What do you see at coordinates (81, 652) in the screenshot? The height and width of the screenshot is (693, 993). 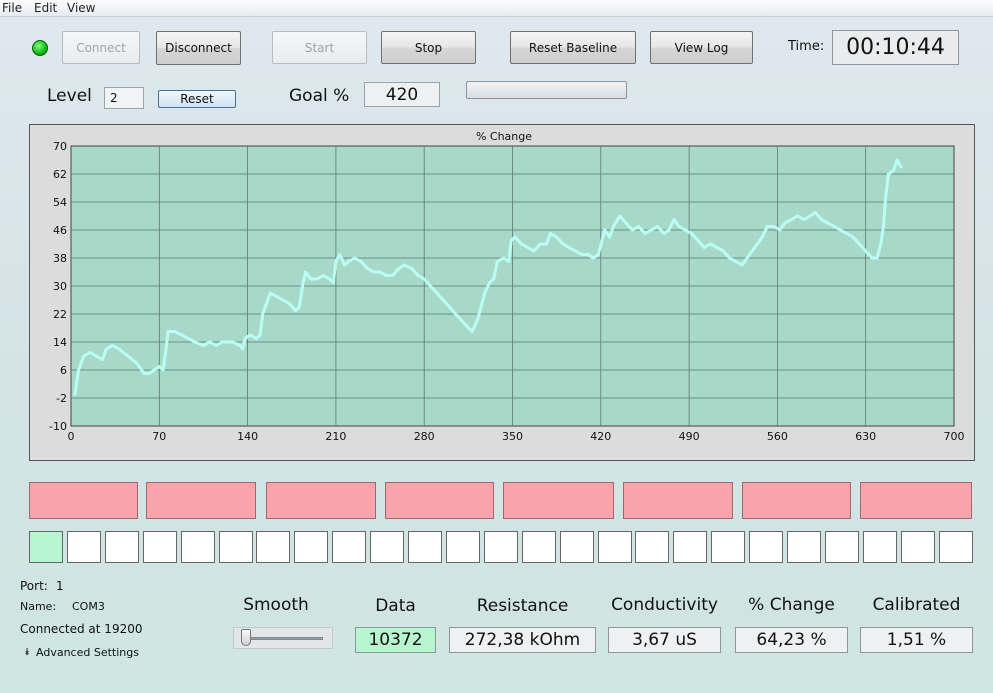 I see `advanced-settings-toggle: ⯯ Advanced Settings` at bounding box center [81, 652].